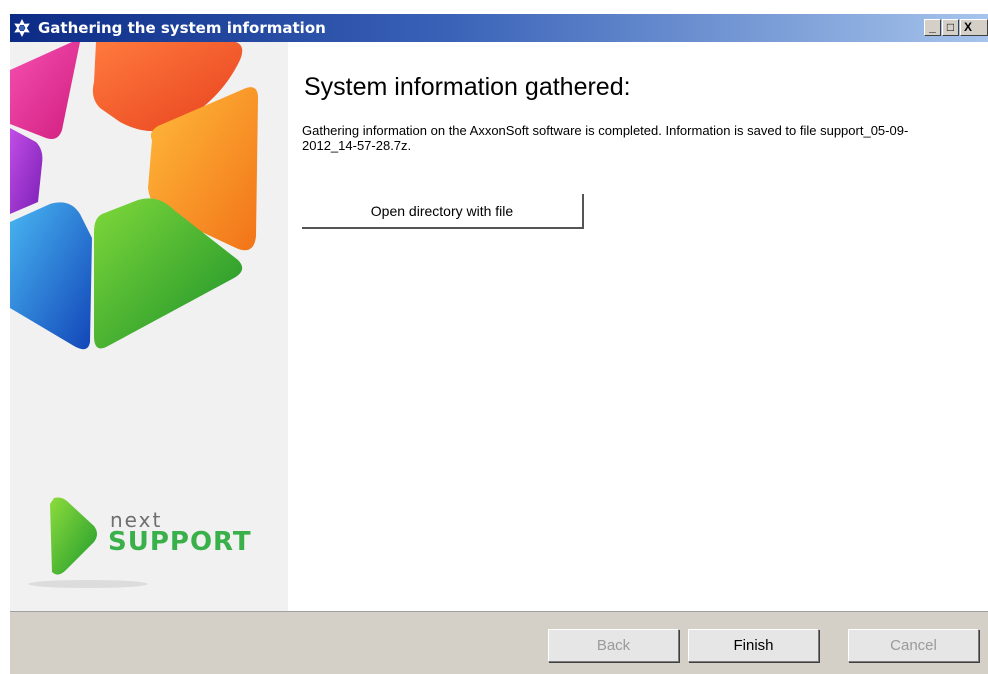  Describe the element at coordinates (22, 28) in the screenshot. I see `app-icon` at that location.